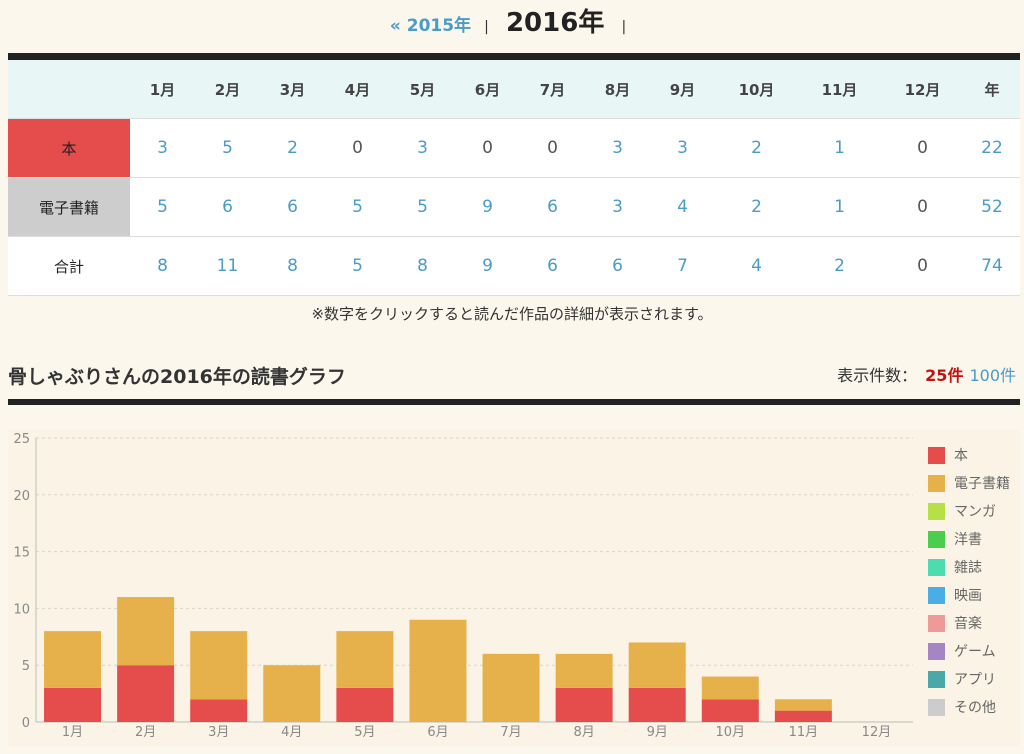 The image size is (1024, 754). What do you see at coordinates (26, 666) in the screenshot?
I see `y-tick-label: 5` at bounding box center [26, 666].